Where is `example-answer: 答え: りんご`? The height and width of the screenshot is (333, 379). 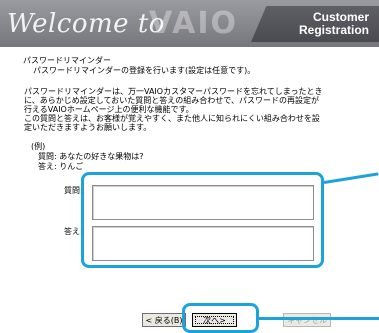 example-answer: 答え: りんご is located at coordinates (61, 166).